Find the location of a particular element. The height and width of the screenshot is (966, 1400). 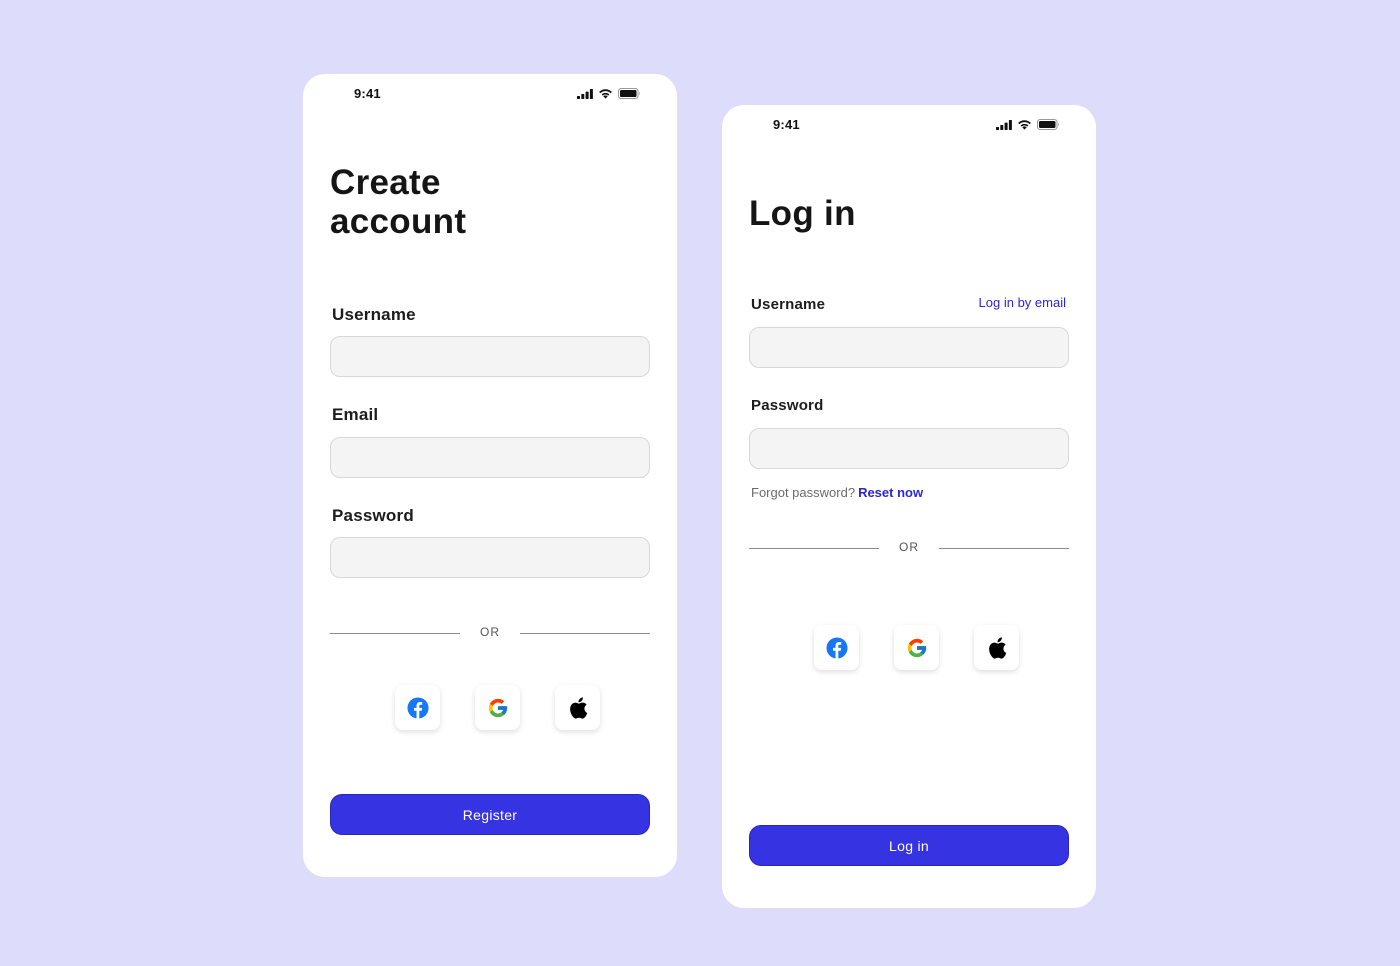

login-button: Log in is located at coordinates (909, 845).